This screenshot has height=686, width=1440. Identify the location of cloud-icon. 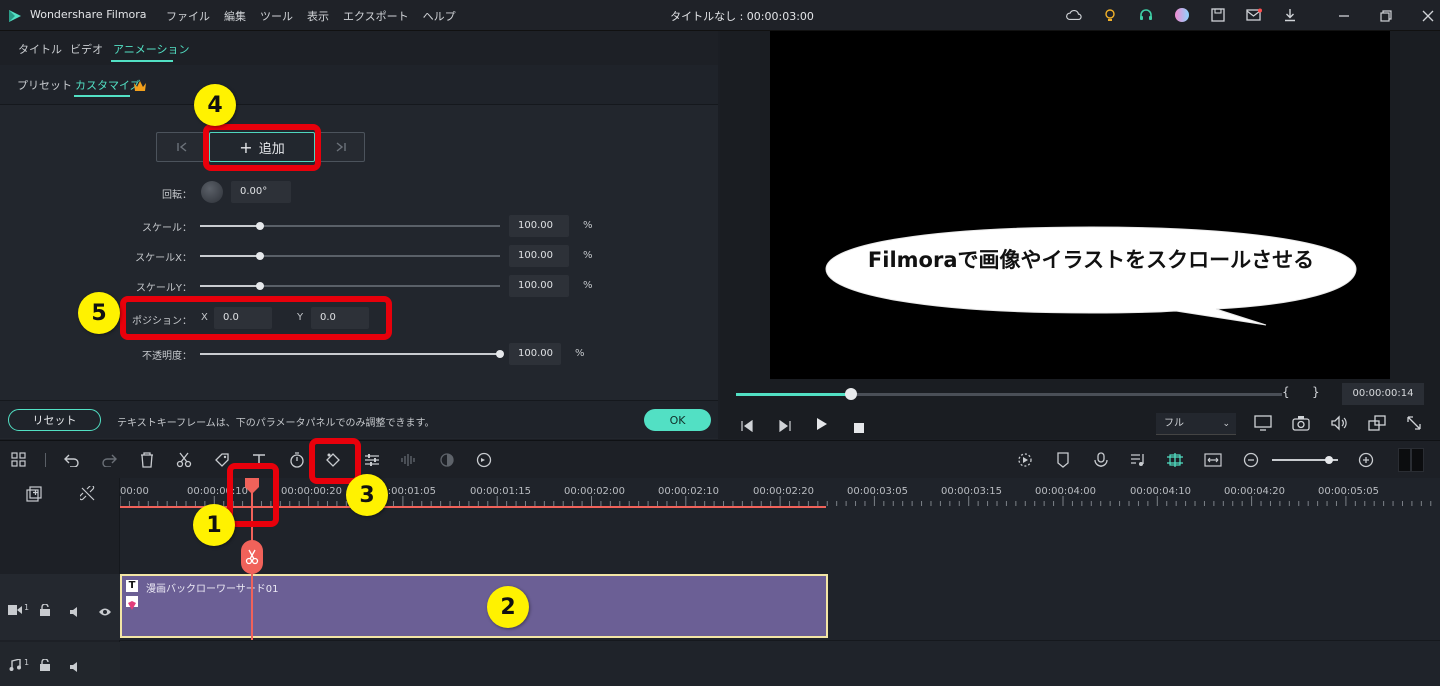
(1074, 15).